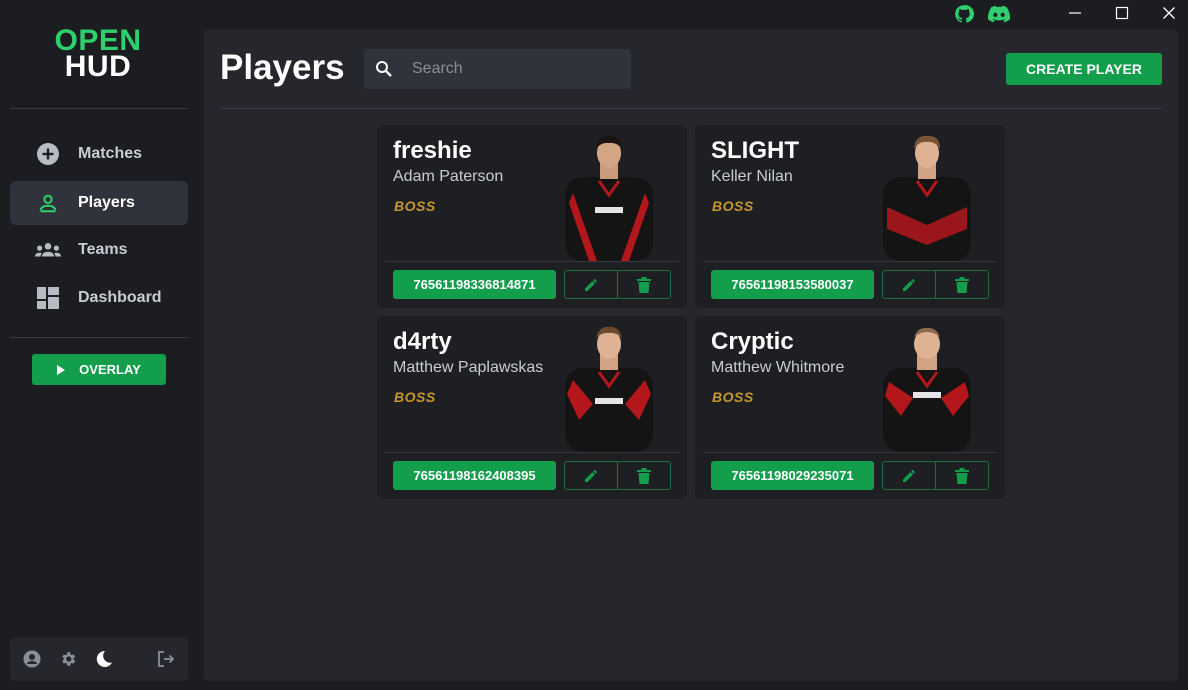 Image resolution: width=1188 pixels, height=690 pixels. I want to click on player-gamer-tag: d4rty, so click(422, 341).